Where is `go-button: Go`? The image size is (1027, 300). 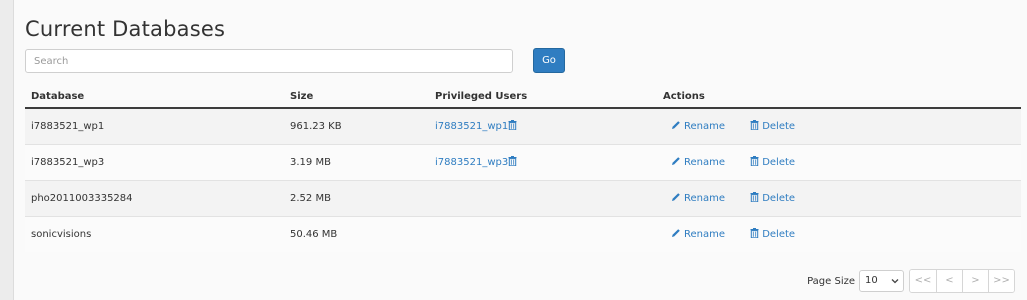 go-button: Go is located at coordinates (549, 60).